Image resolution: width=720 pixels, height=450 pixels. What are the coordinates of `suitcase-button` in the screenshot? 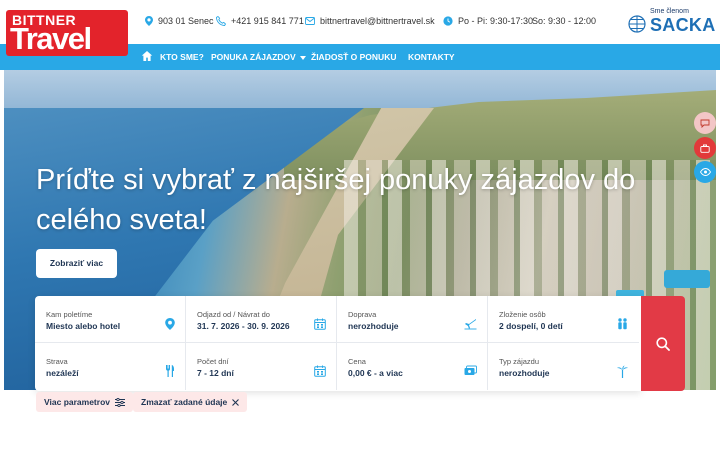 It's located at (705, 148).